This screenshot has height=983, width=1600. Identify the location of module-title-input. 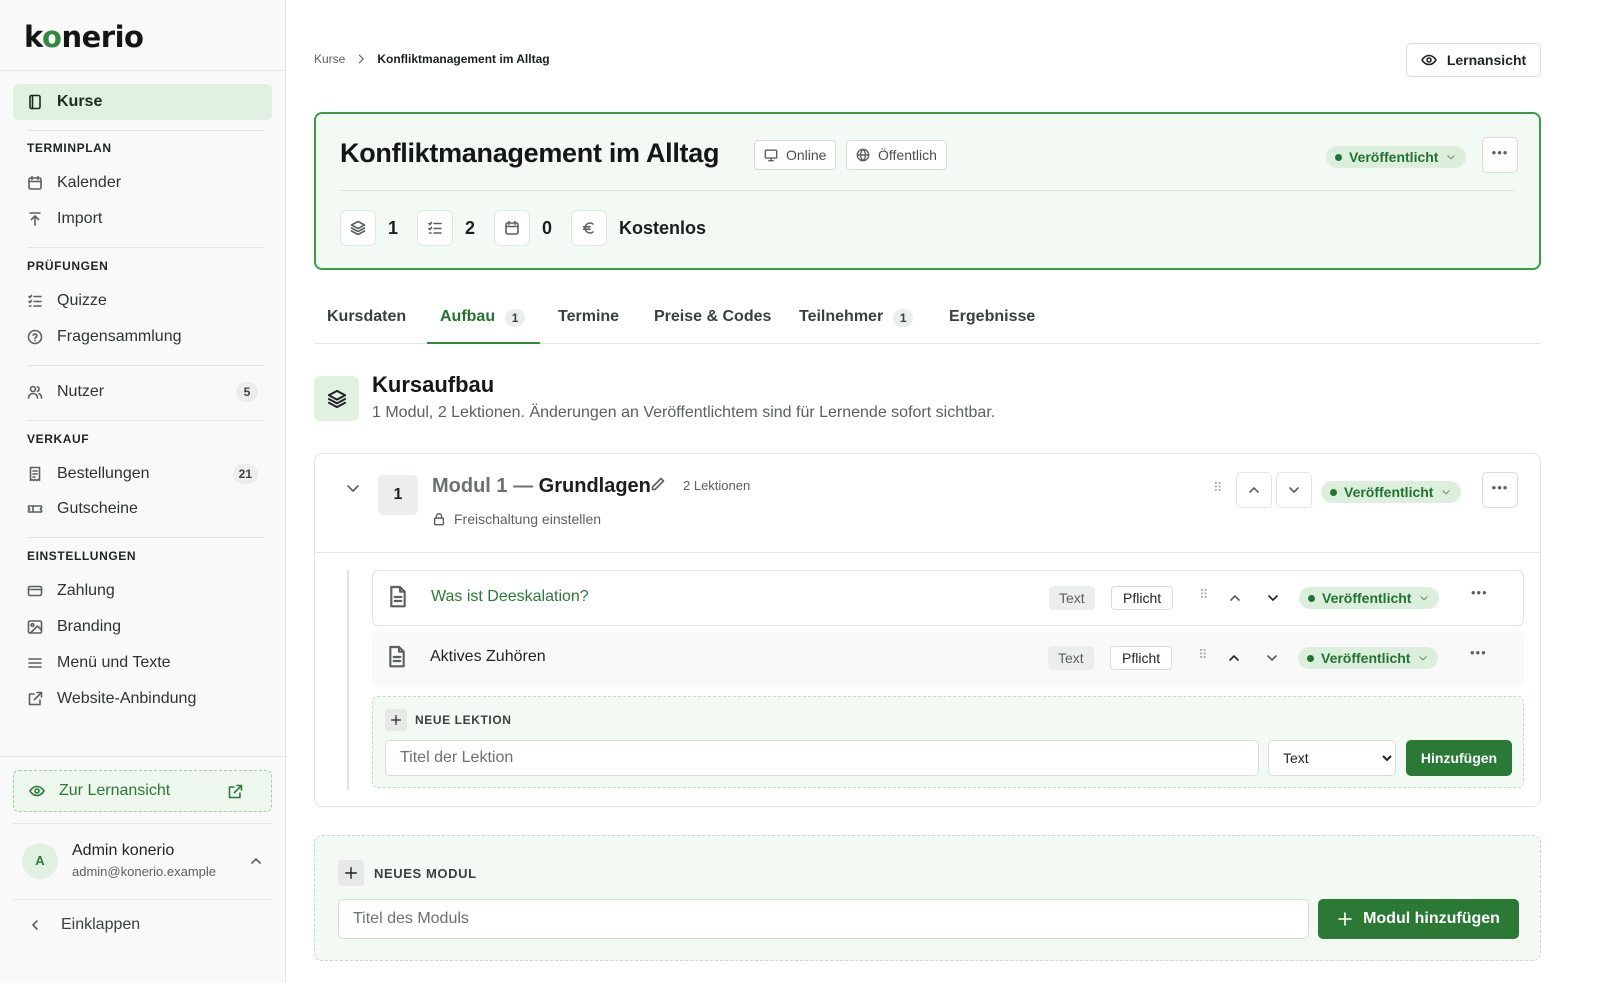
(823, 919).